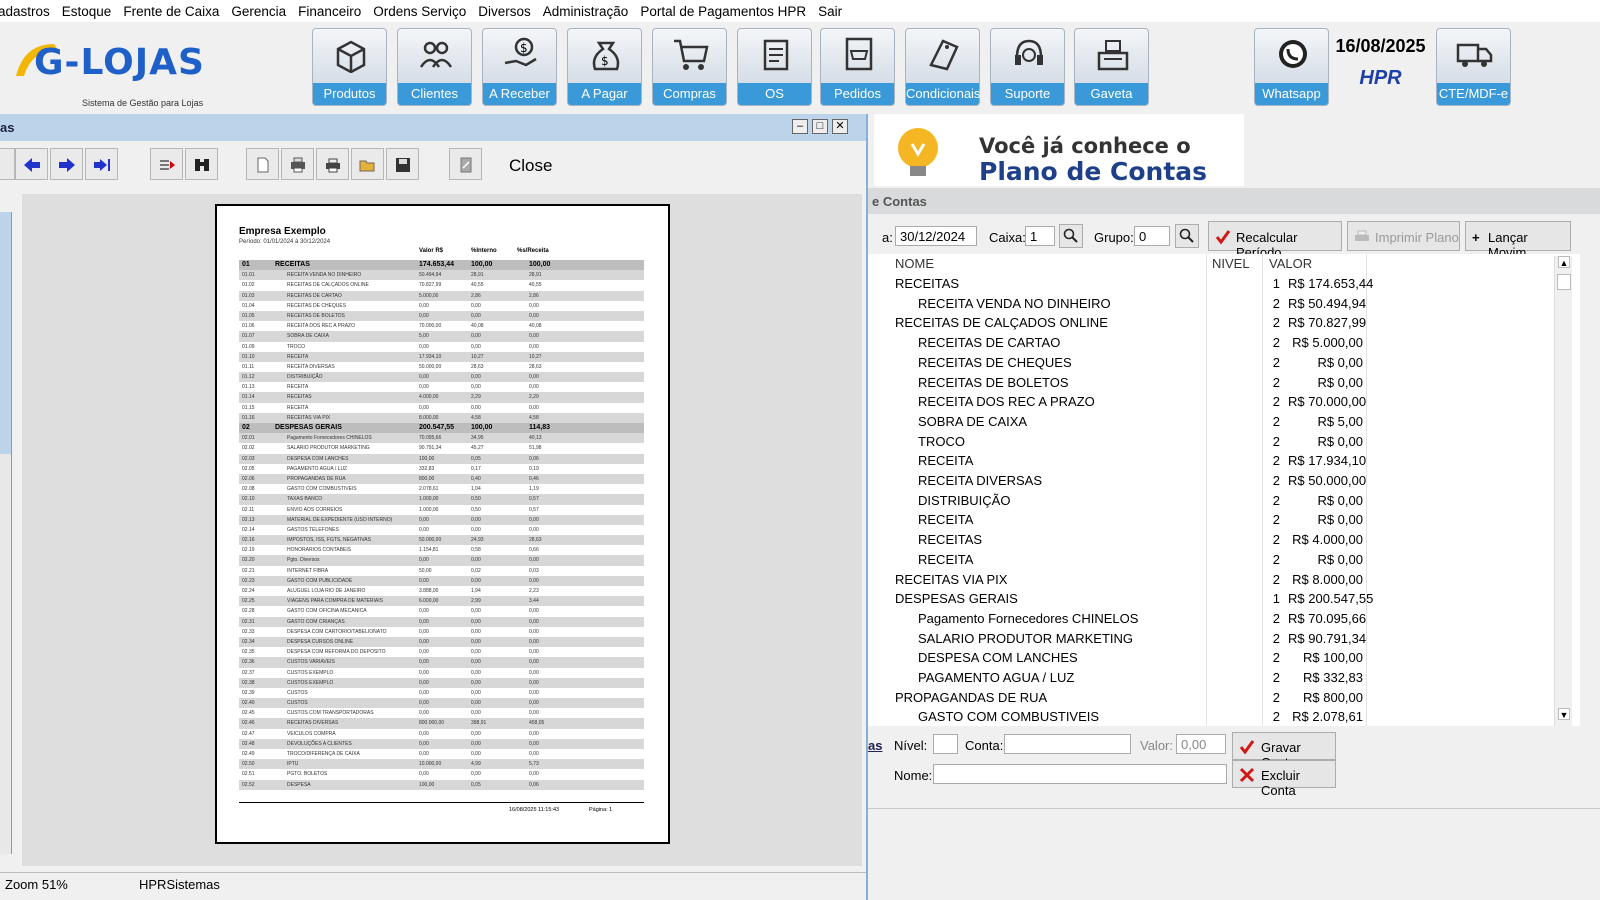 Image resolution: width=1600 pixels, height=900 pixels. Describe the element at coordinates (1040, 236) in the screenshot. I see `caixa-input: 1` at that location.